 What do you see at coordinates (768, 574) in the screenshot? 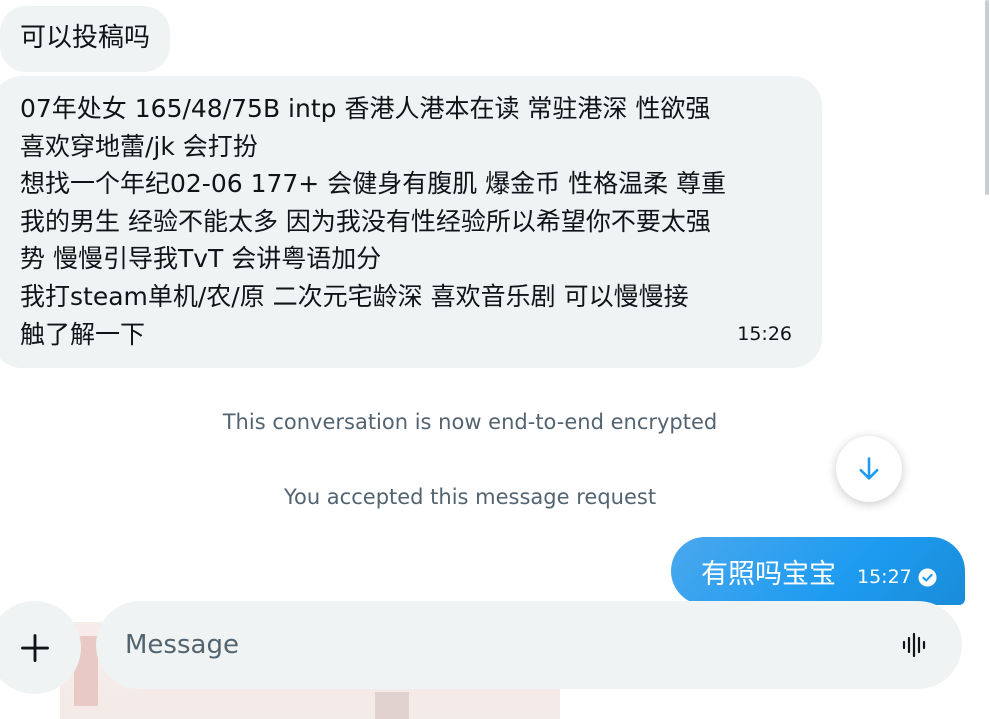
I see `message-text: 有照吗宝宝` at bounding box center [768, 574].